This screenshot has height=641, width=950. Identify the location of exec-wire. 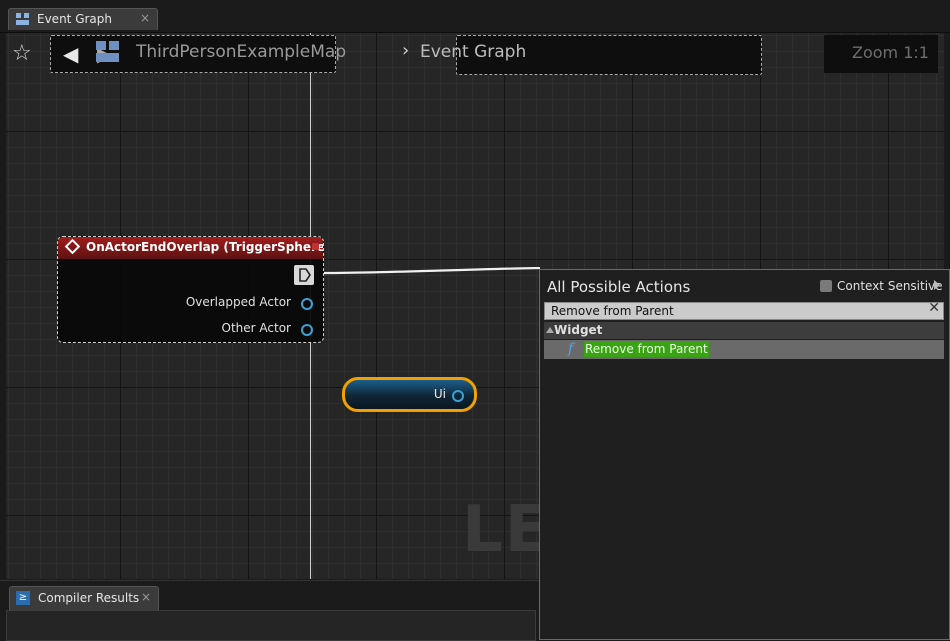
(432, 271).